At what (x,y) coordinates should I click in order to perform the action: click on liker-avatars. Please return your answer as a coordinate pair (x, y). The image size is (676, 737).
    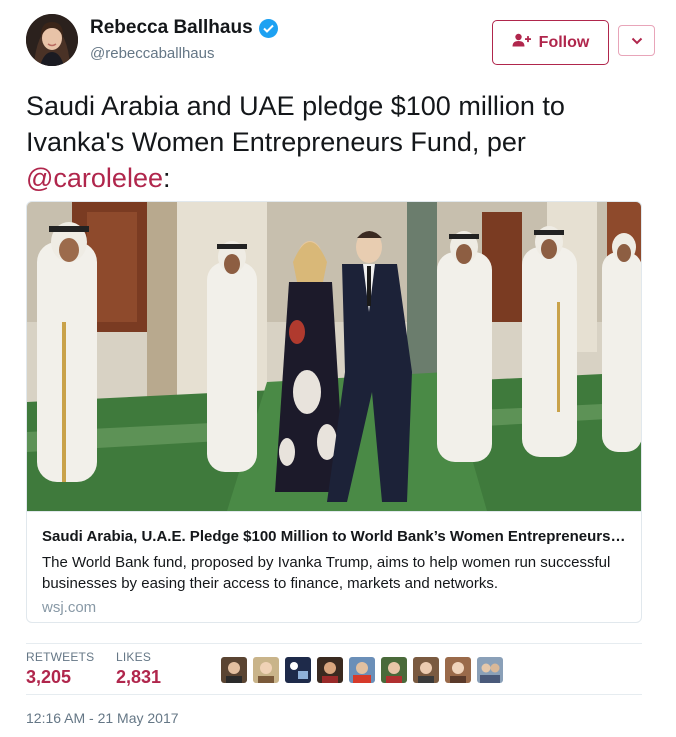
    Looking at the image, I should click on (362, 670).